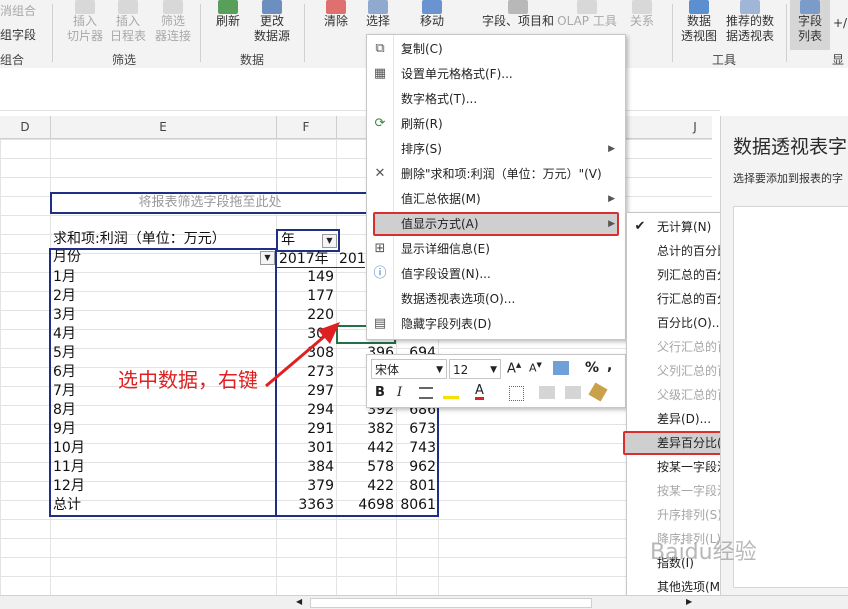 The height and width of the screenshot is (609, 848). What do you see at coordinates (475, 369) in the screenshot?
I see `font-size-box: 12 ▼` at bounding box center [475, 369].